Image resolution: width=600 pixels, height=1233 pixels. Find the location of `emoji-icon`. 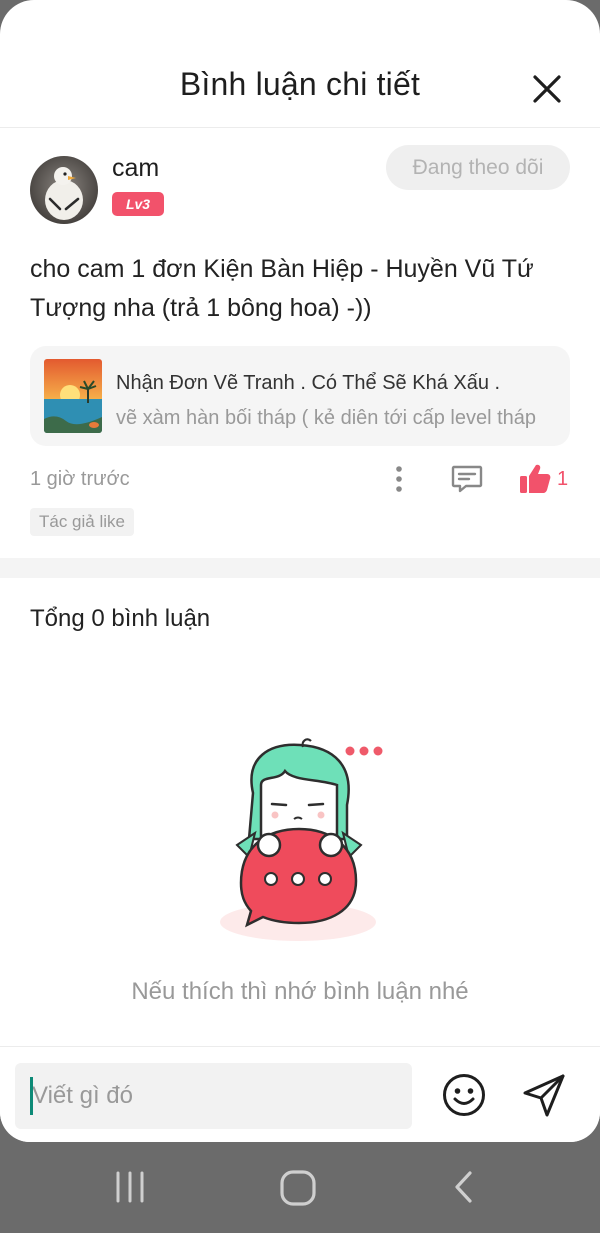

emoji-icon is located at coordinates (464, 1095).